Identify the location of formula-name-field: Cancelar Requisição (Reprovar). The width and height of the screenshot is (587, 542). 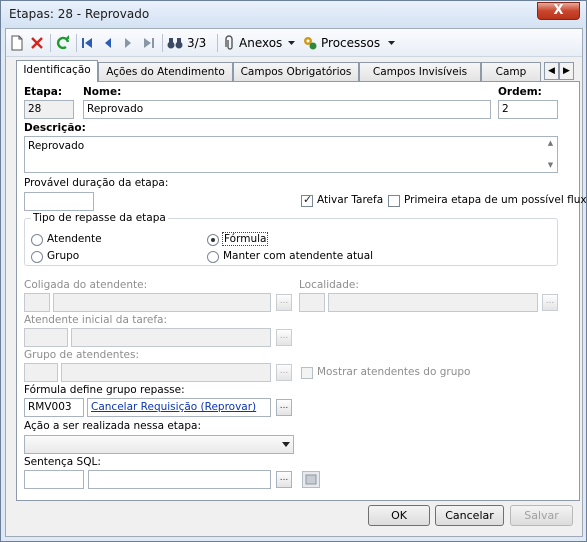
(179, 407).